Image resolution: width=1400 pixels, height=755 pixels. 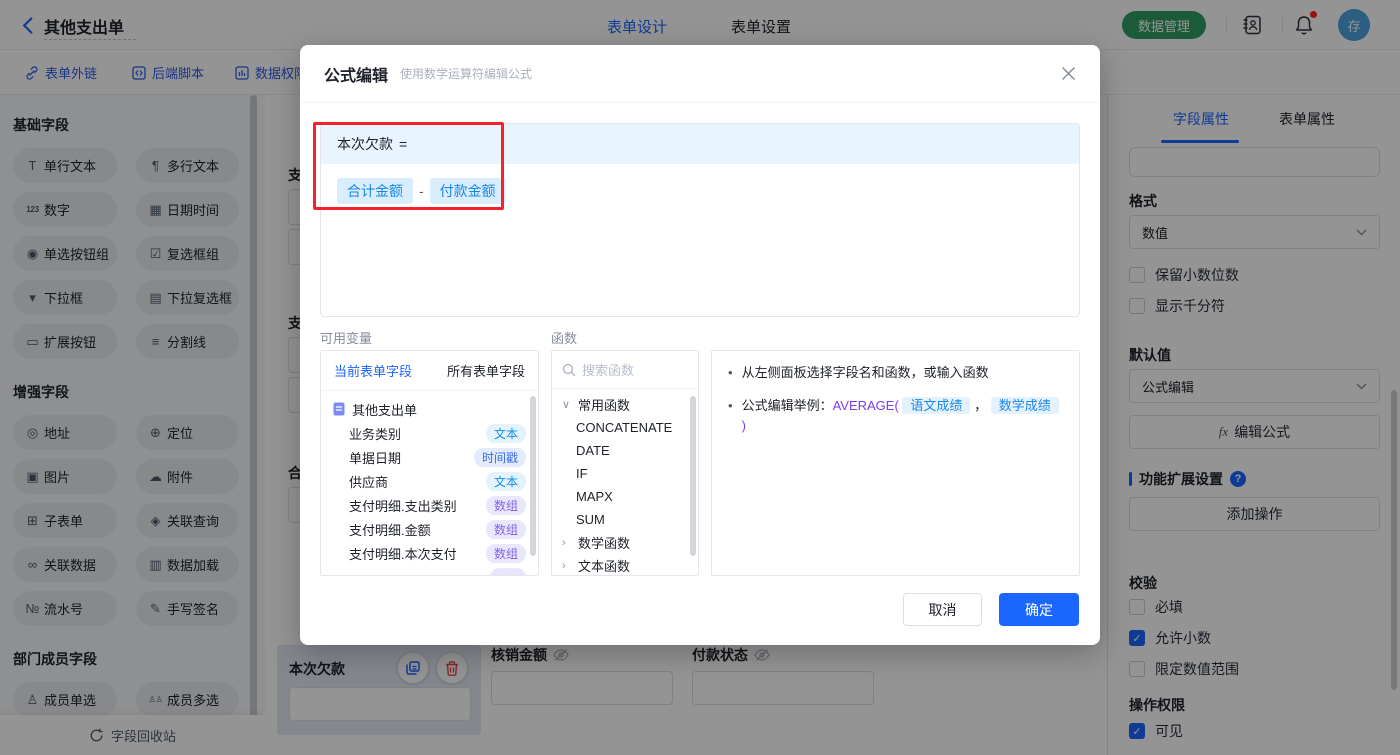 I want to click on variable-row: 支付明细.支出类别 数组, so click(x=429, y=505).